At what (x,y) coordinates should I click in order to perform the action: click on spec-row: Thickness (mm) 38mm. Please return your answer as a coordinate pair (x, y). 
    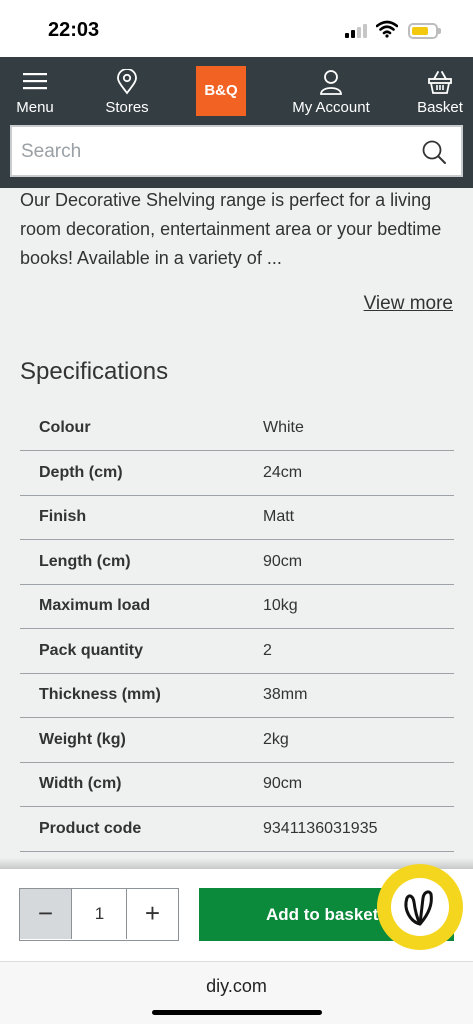
    Looking at the image, I should click on (237, 695).